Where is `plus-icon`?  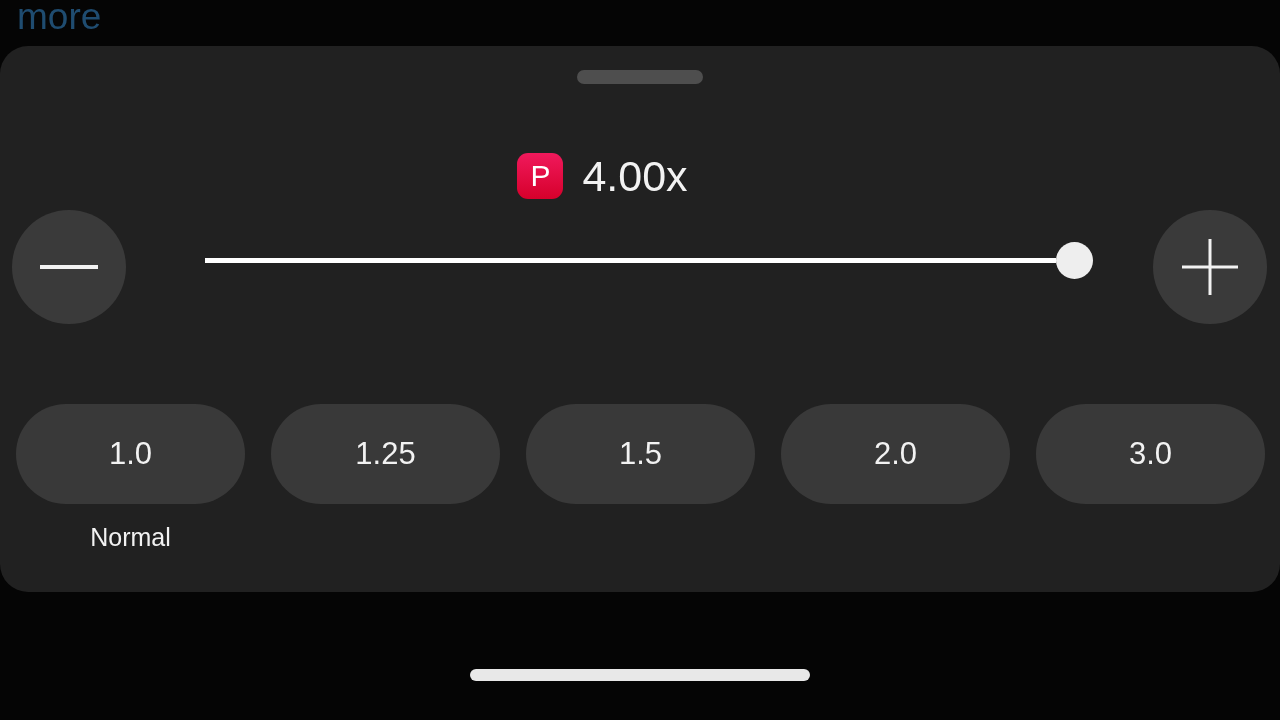
plus-icon is located at coordinates (1210, 267).